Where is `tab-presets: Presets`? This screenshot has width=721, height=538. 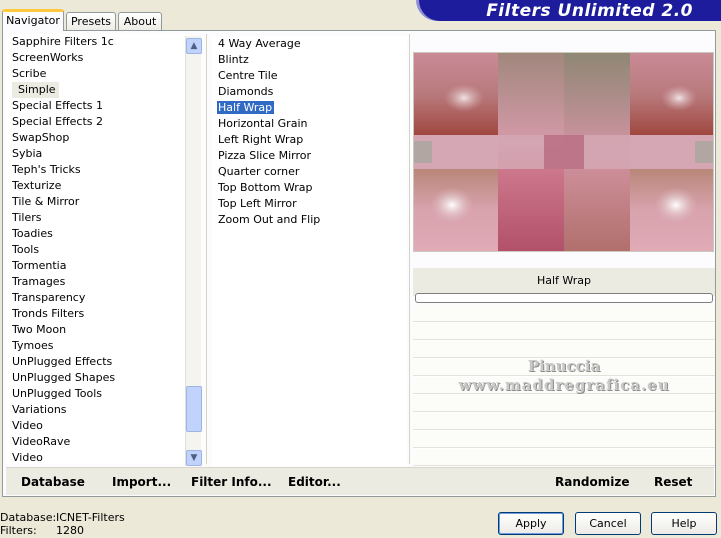 tab-presets: Presets is located at coordinates (91, 21).